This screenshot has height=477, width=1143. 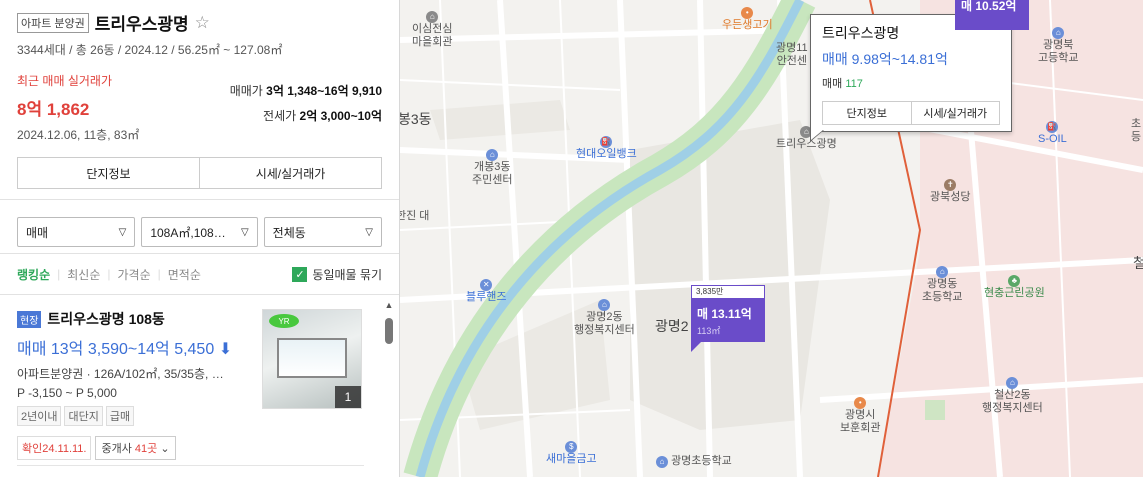 I want to click on sort-ranking: 랭킹순, so click(x=33, y=274).